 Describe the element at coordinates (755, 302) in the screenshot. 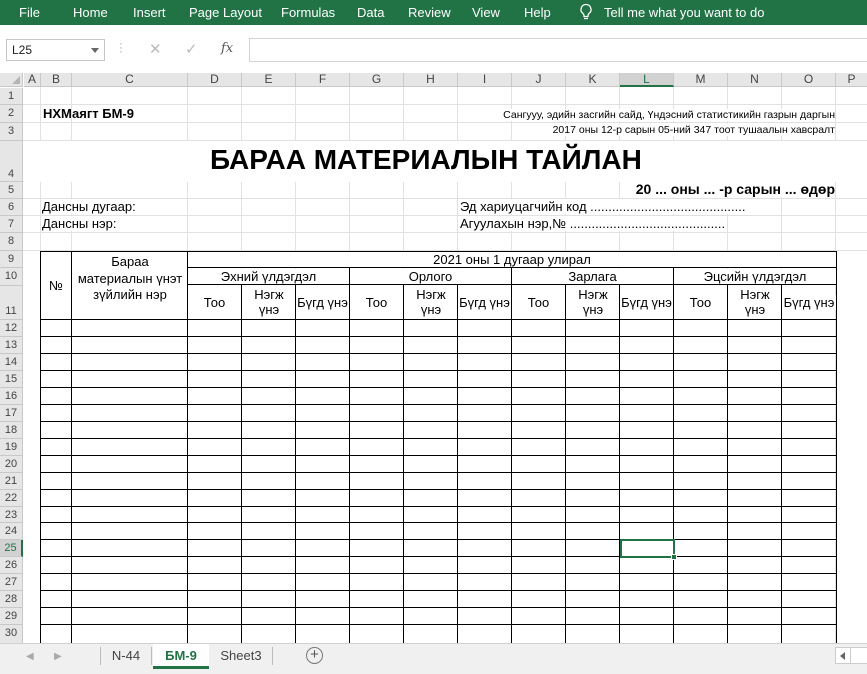

I see `closing-unit-price-header: Нэгж үнэ` at that location.